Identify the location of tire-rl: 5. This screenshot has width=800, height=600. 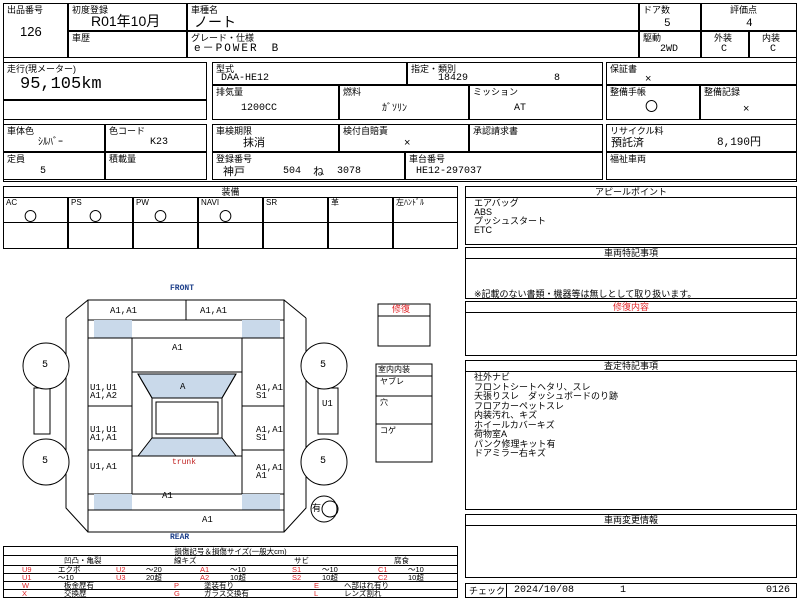
(45, 461).